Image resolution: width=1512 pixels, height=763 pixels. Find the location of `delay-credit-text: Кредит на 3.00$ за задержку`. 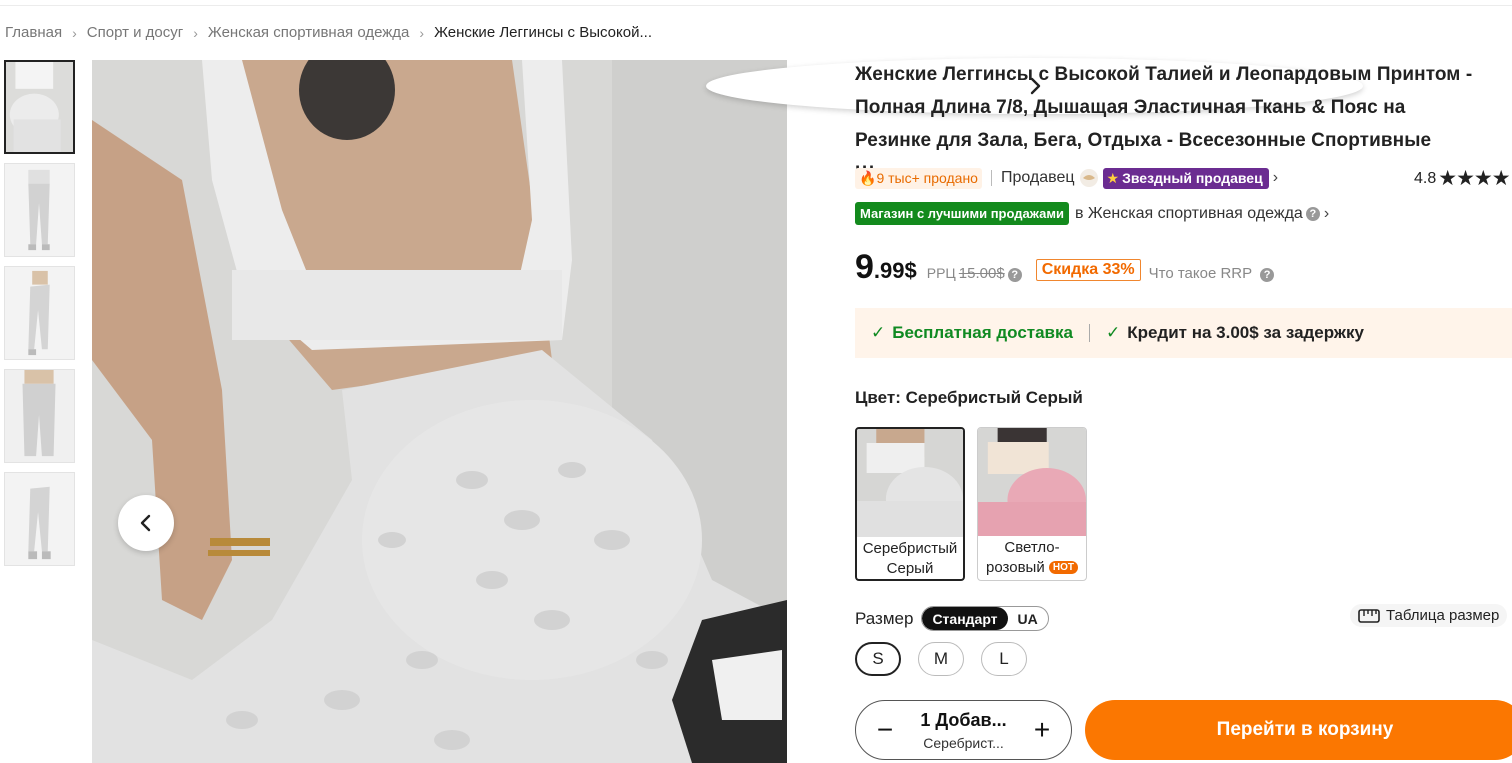

delay-credit-text: Кредит на 3.00$ за задержку is located at coordinates (1245, 332).